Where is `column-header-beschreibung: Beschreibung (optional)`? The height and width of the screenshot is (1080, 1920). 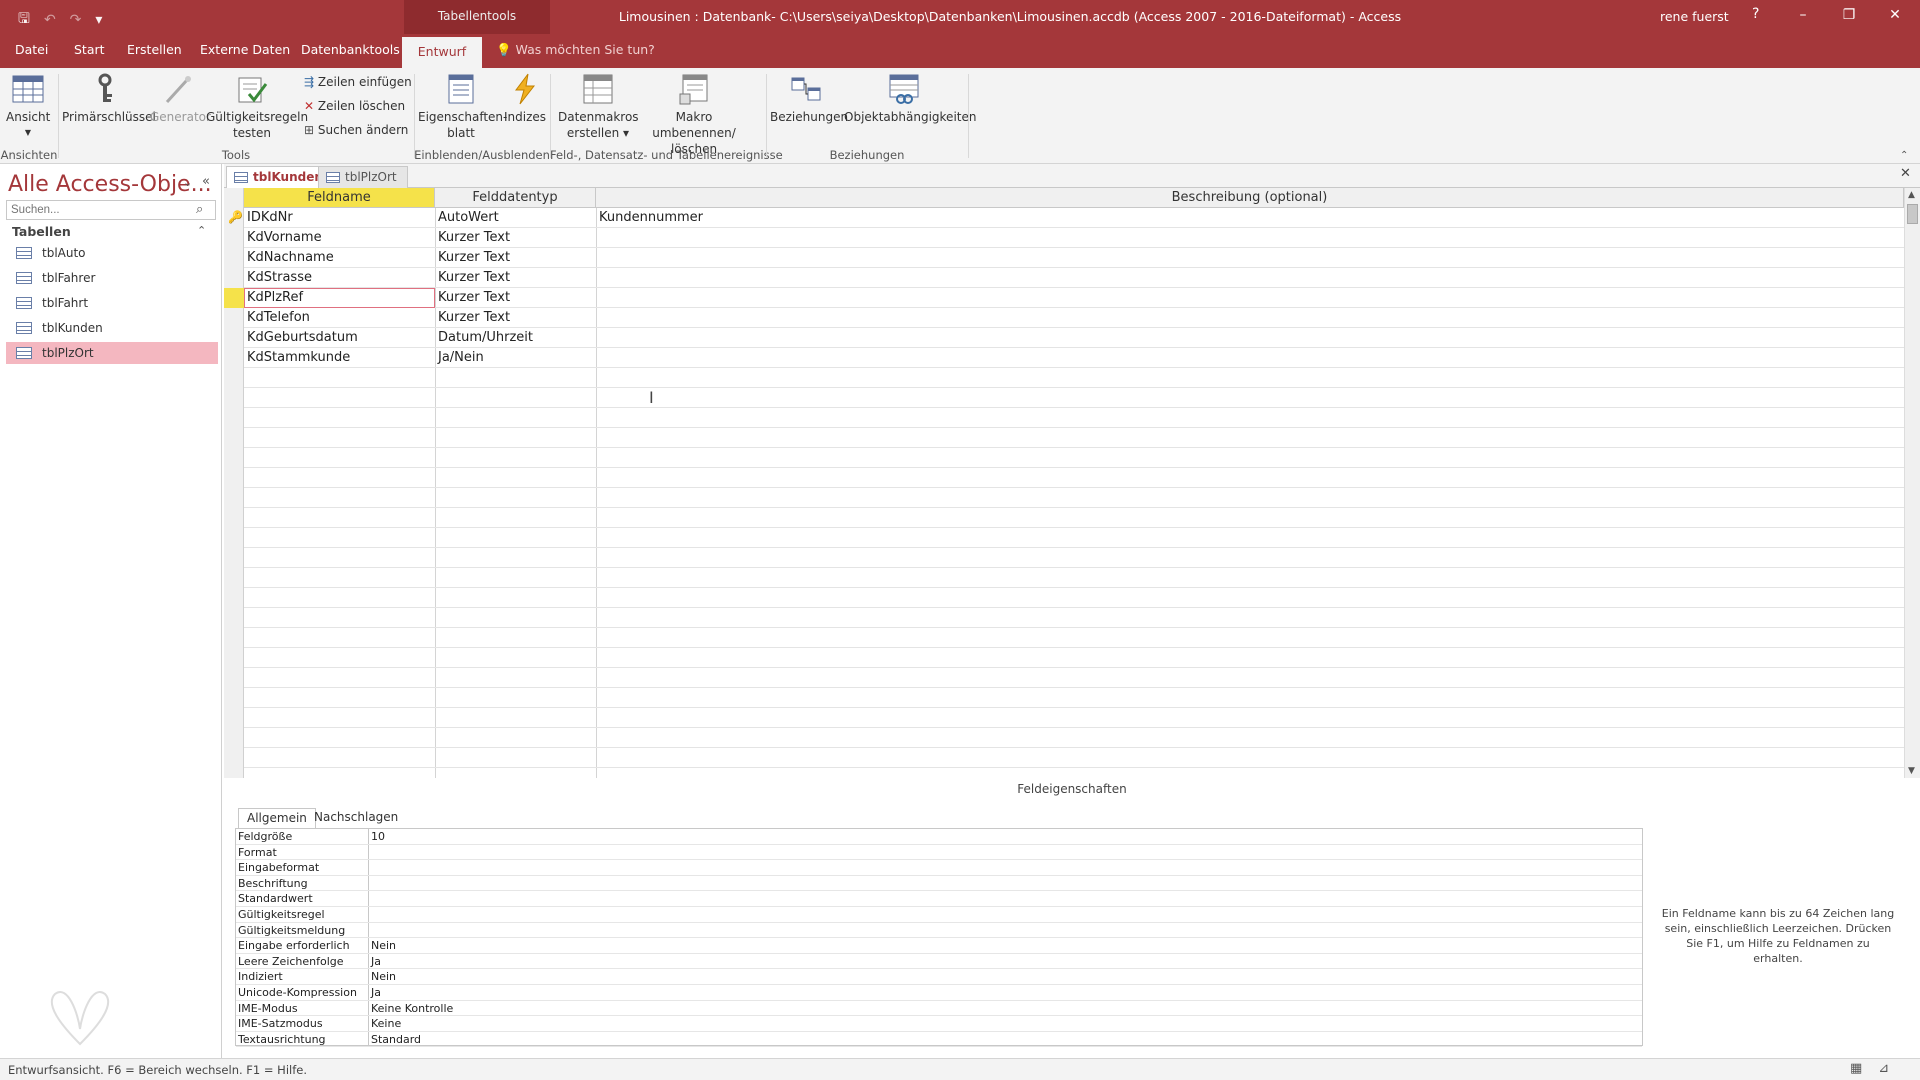 column-header-beschreibung: Beschreibung (optional) is located at coordinates (1250, 198).